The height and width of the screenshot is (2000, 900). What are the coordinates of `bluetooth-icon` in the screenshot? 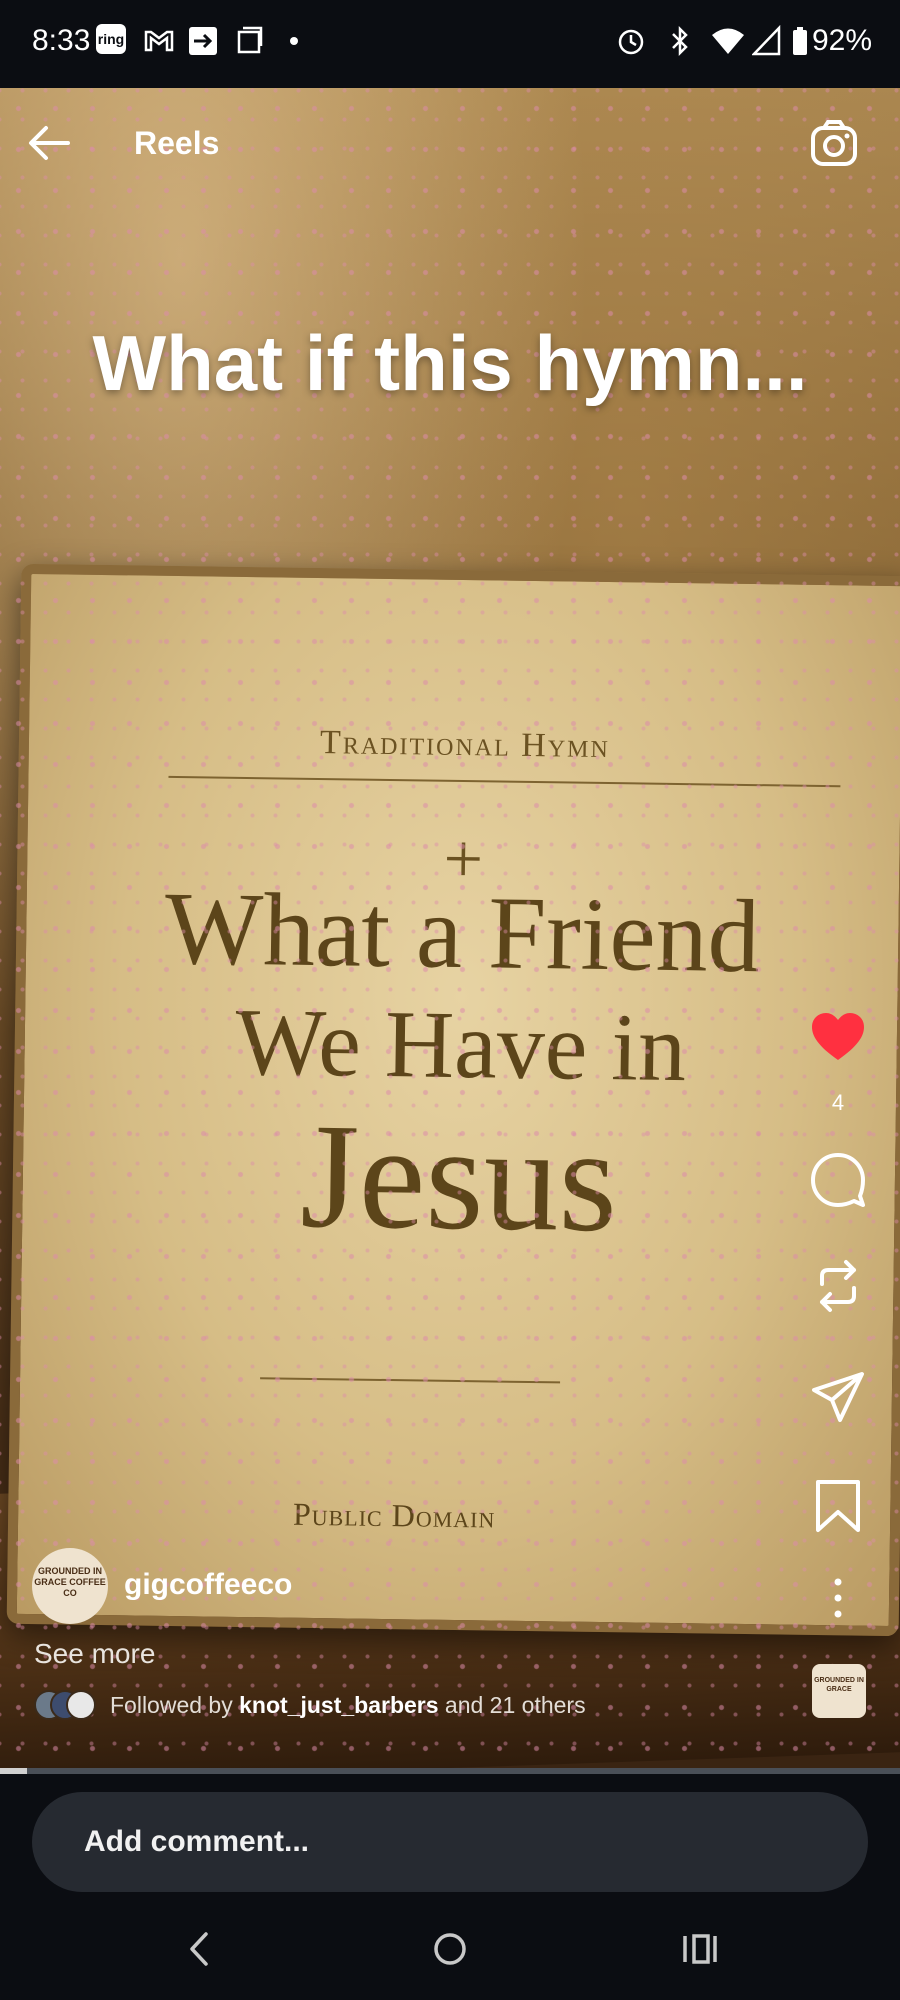 It's located at (680, 41).